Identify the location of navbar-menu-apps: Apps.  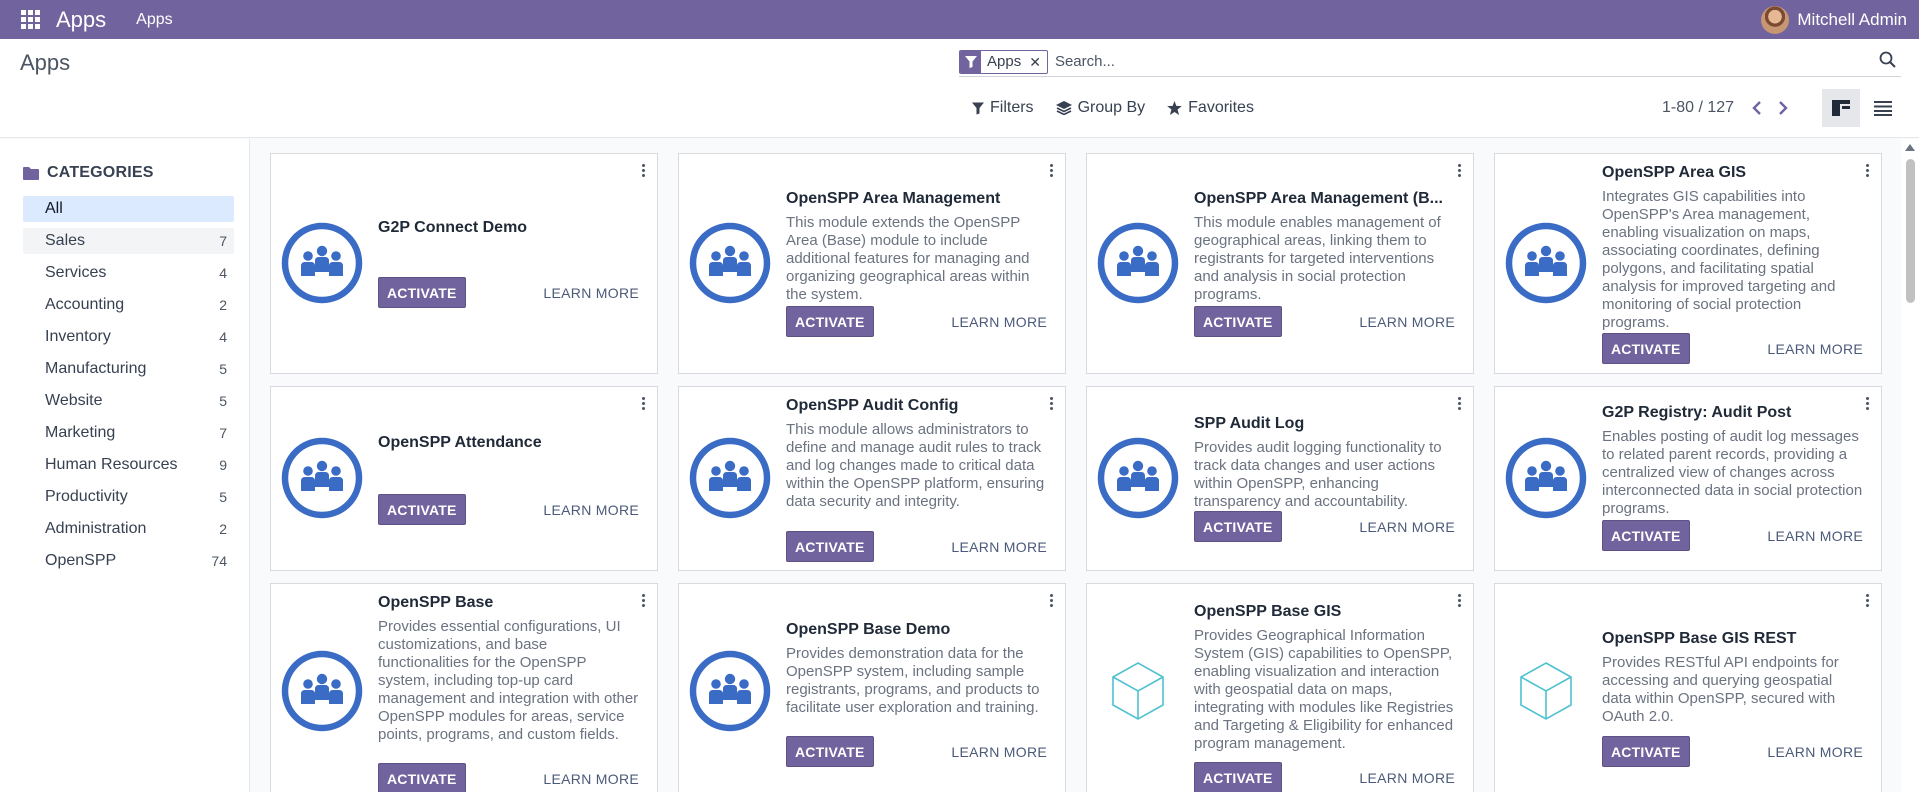
(154, 20).